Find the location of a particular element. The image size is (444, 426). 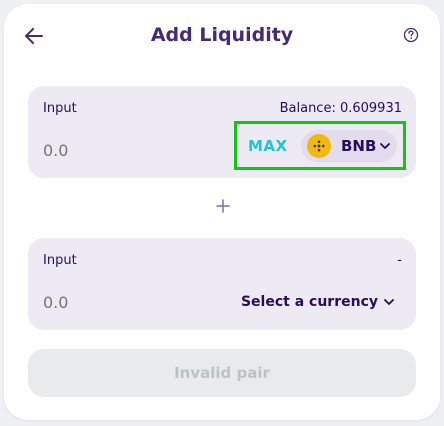

question-circle-icon is located at coordinates (411, 35).